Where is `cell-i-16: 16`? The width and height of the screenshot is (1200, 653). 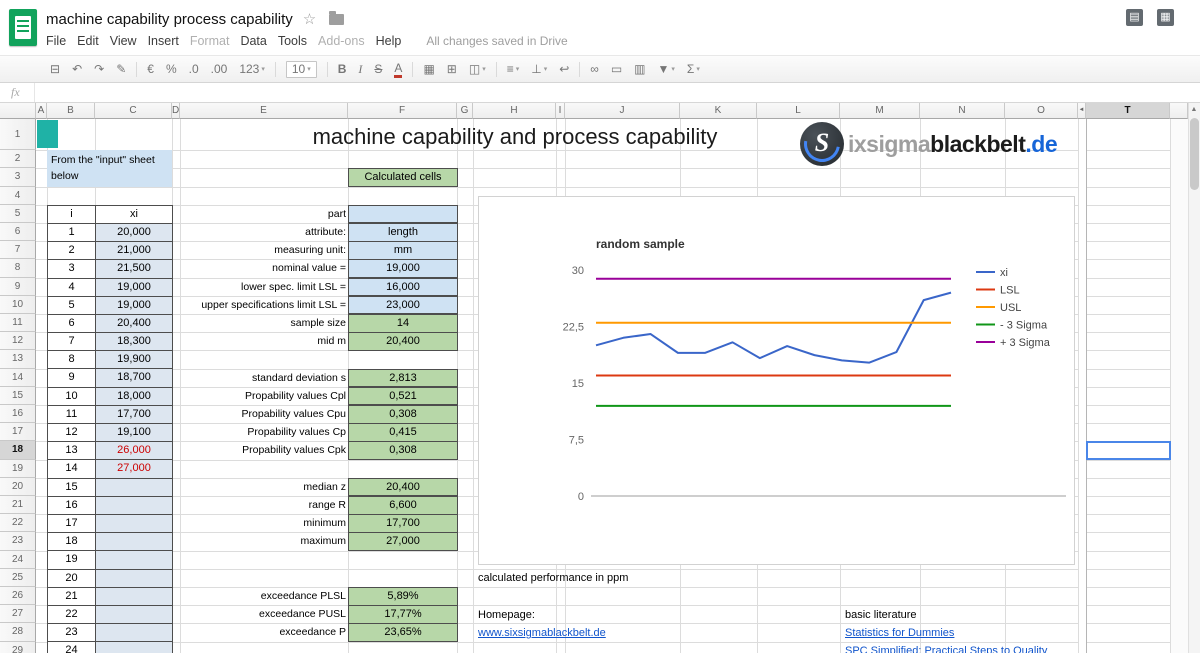 cell-i-16: 16 is located at coordinates (72, 505).